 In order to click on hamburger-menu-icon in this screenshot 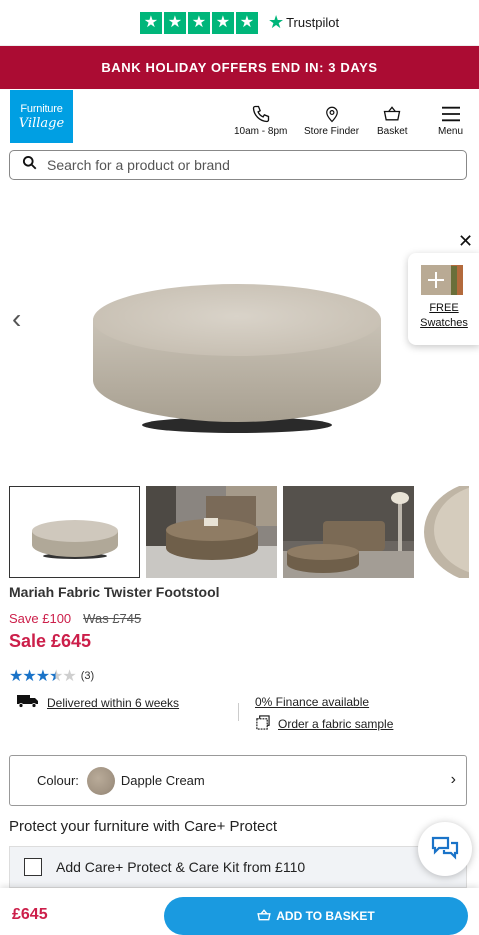, I will do `click(451, 114)`.